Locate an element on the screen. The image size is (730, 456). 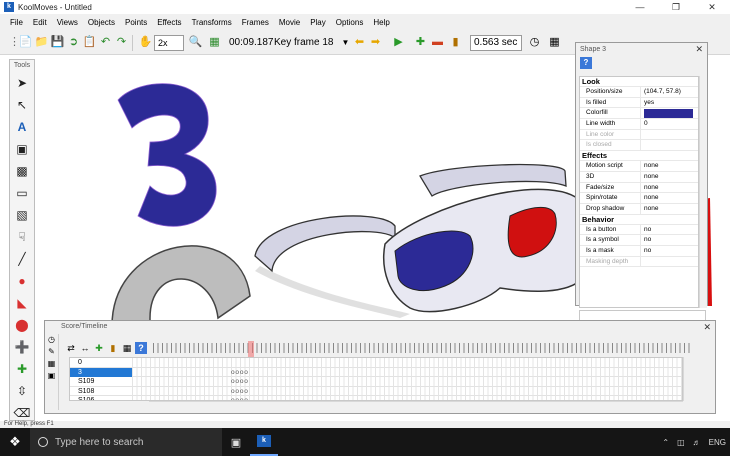
import-icon: ➲ is located at coordinates (73, 42).